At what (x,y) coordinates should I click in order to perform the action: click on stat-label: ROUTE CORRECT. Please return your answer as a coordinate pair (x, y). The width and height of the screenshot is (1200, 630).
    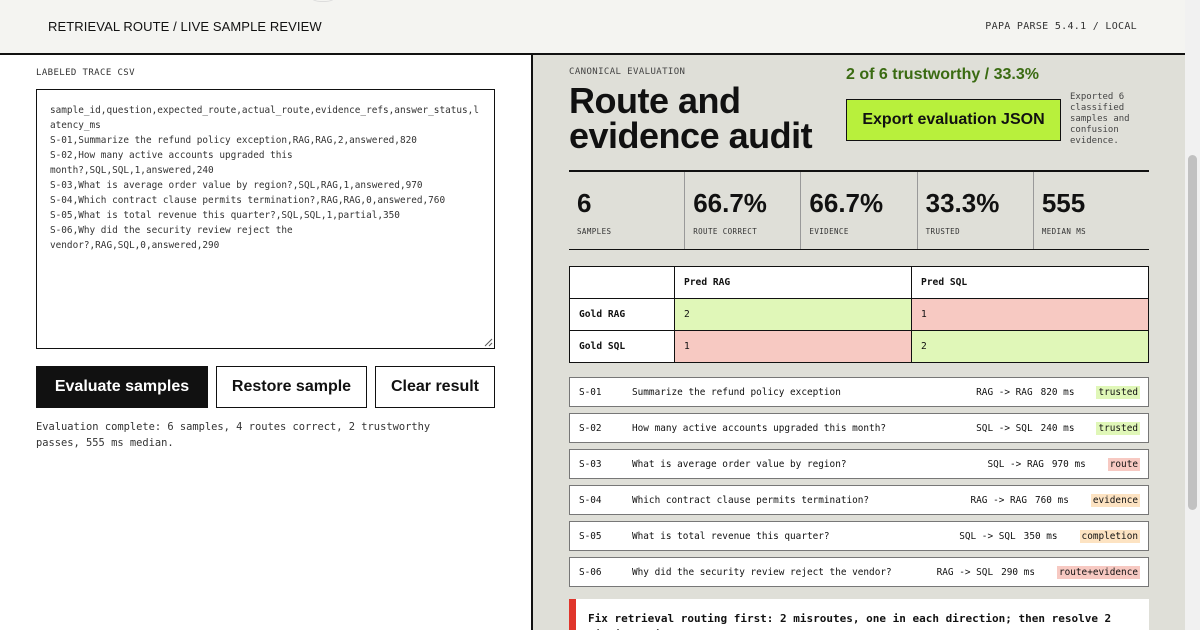
    Looking at the image, I should click on (725, 231).